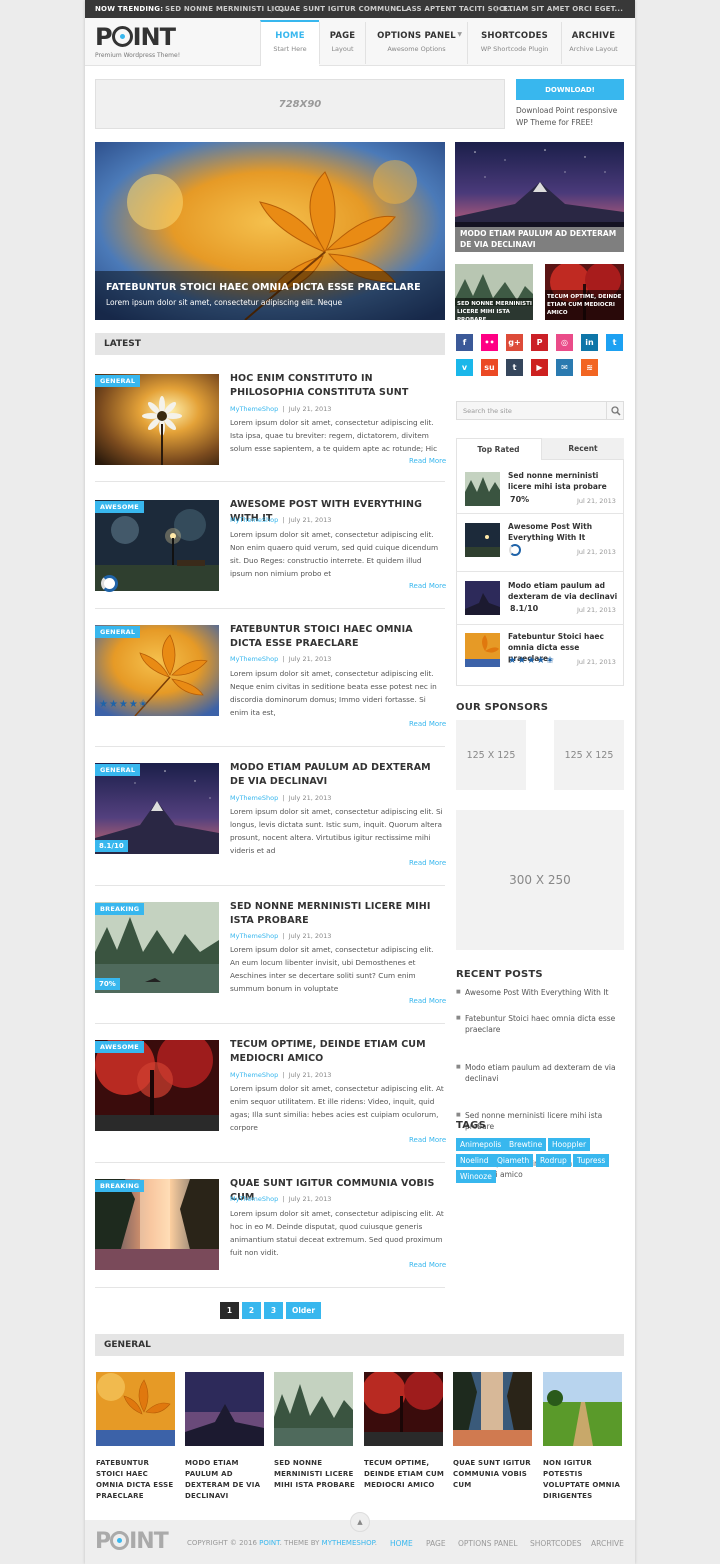 The height and width of the screenshot is (1564, 720). Describe the element at coordinates (539, 367) in the screenshot. I see `youtube-icon: ▶` at that location.